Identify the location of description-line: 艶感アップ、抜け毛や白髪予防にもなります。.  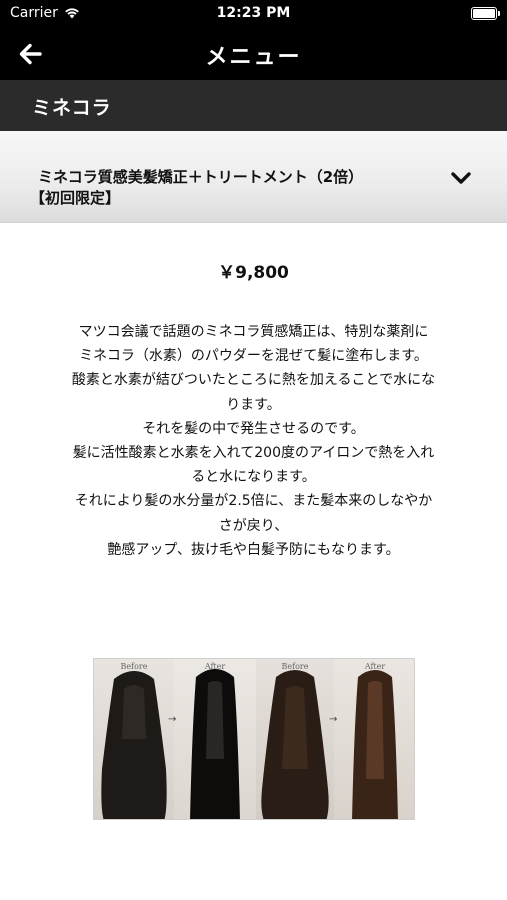
(253, 549).